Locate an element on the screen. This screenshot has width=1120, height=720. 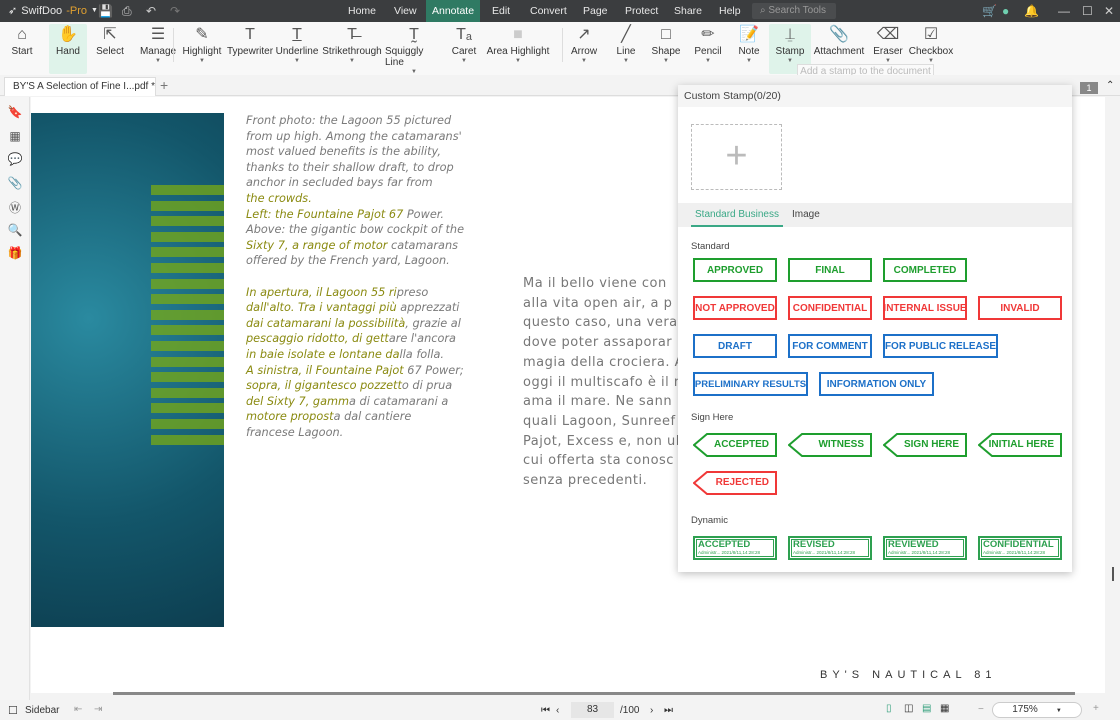
caption-segment: del Sixty 7, gamm is located at coordinates (298, 401).